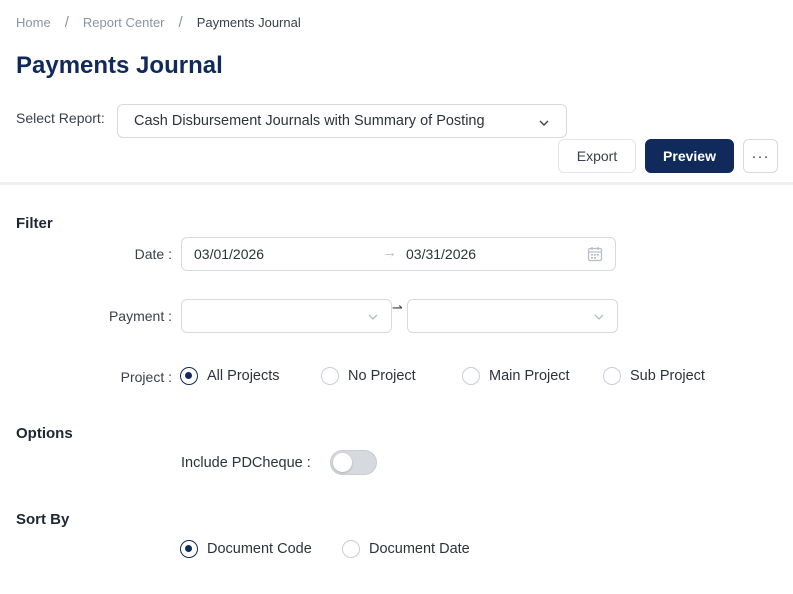 Image resolution: width=793 pixels, height=594 pixels. Describe the element at coordinates (595, 254) in the screenshot. I see `calendar-icon` at that location.